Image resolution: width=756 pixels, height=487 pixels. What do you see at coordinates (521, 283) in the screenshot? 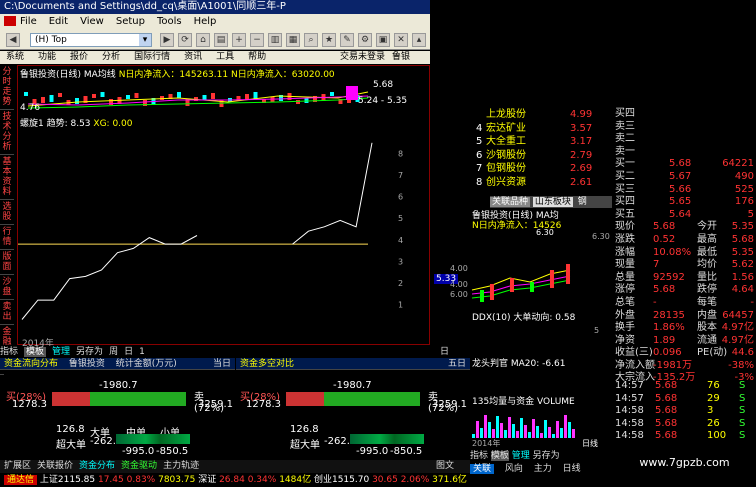
I see `mini-candles` at bounding box center [521, 283].